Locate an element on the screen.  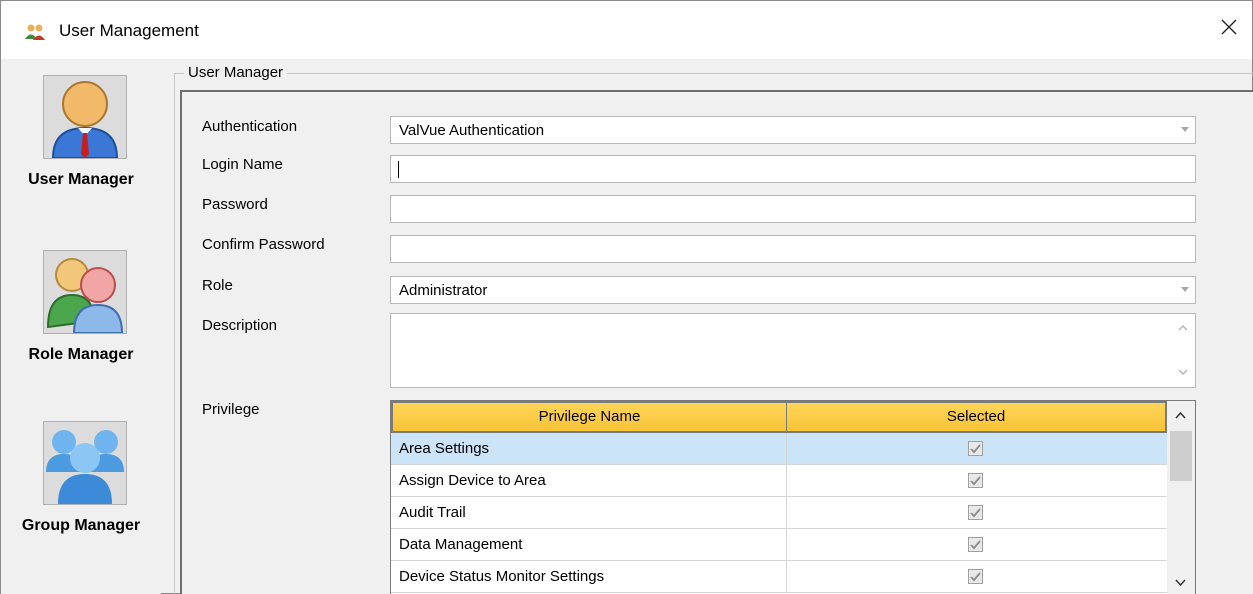
password-field is located at coordinates (793, 209).